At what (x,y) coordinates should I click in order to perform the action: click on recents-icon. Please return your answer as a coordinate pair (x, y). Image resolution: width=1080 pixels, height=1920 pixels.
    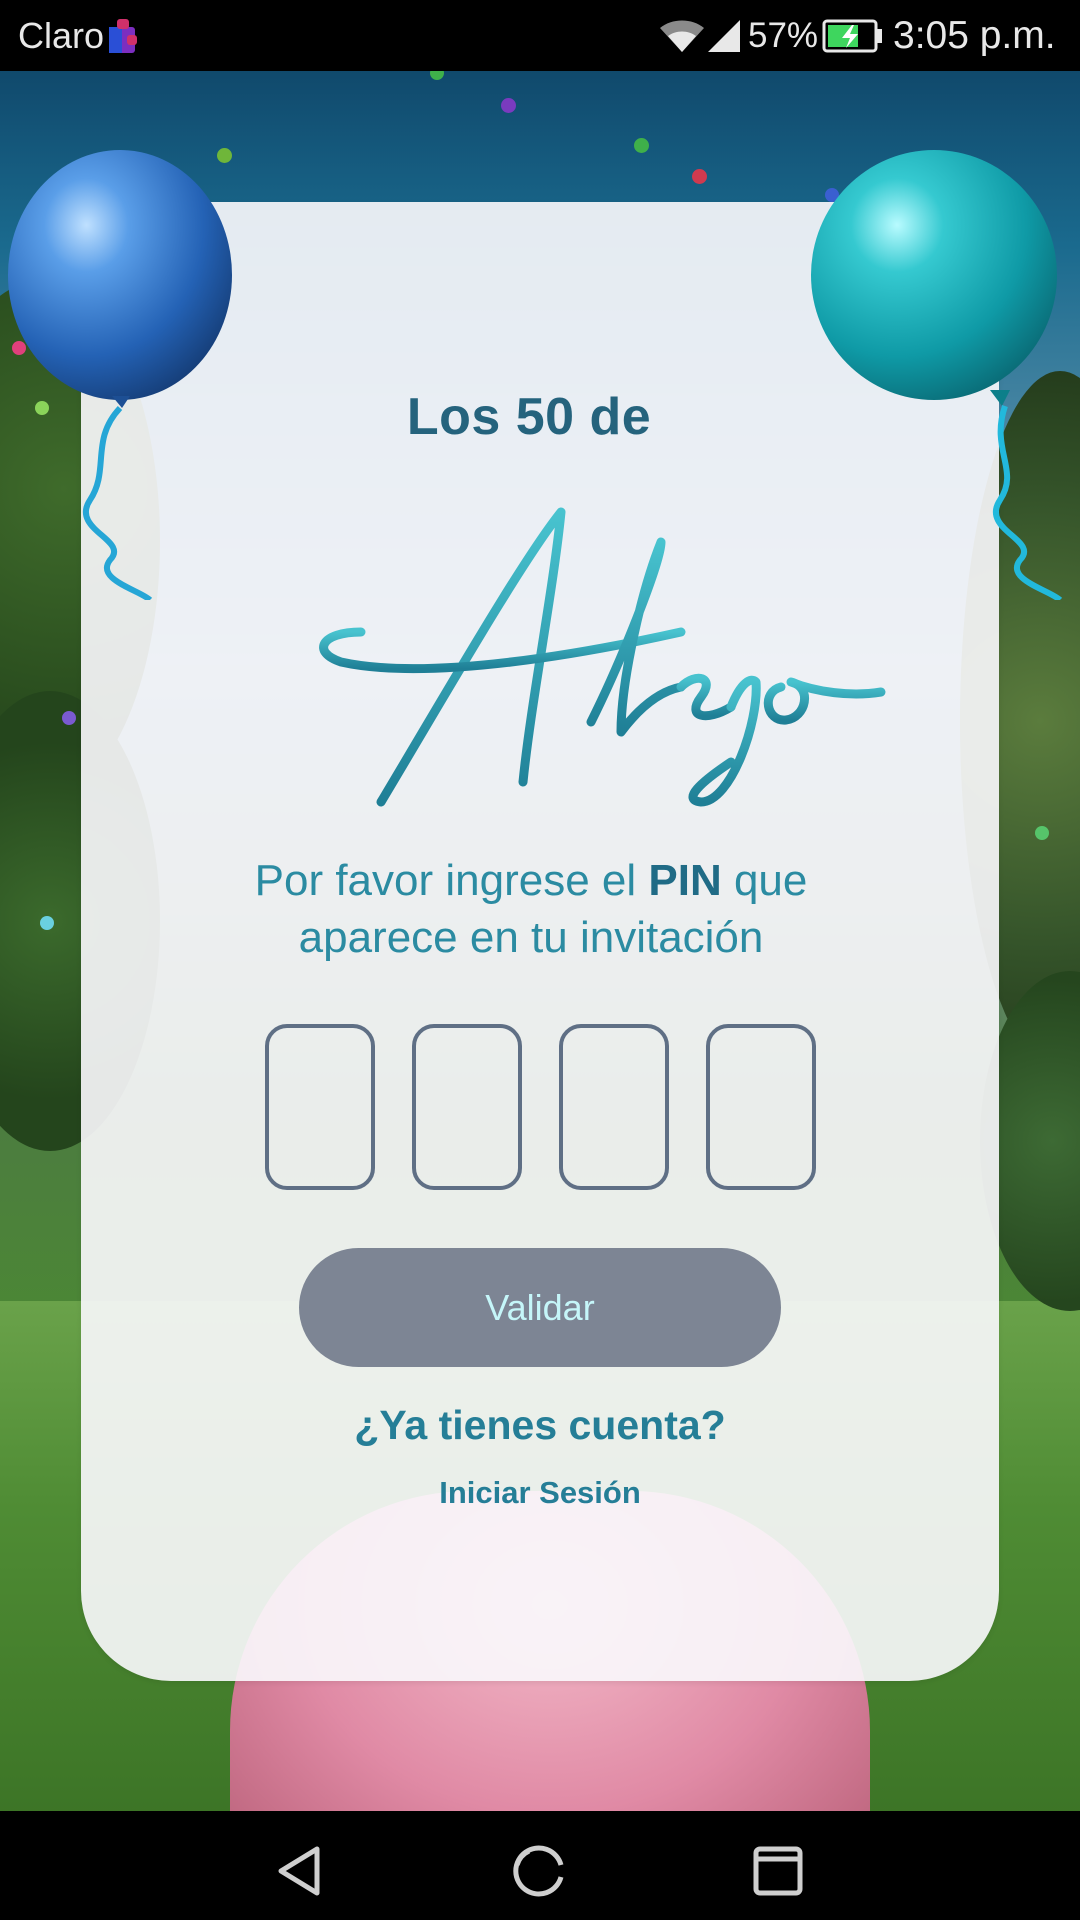
    Looking at the image, I should click on (778, 1871).